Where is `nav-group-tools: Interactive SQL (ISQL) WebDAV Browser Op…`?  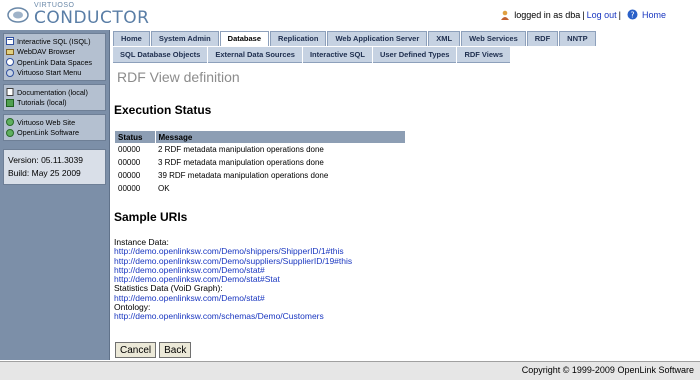
nav-group-tools: Interactive SQL (ISQL) WebDAV Browser Op… is located at coordinates (54, 57).